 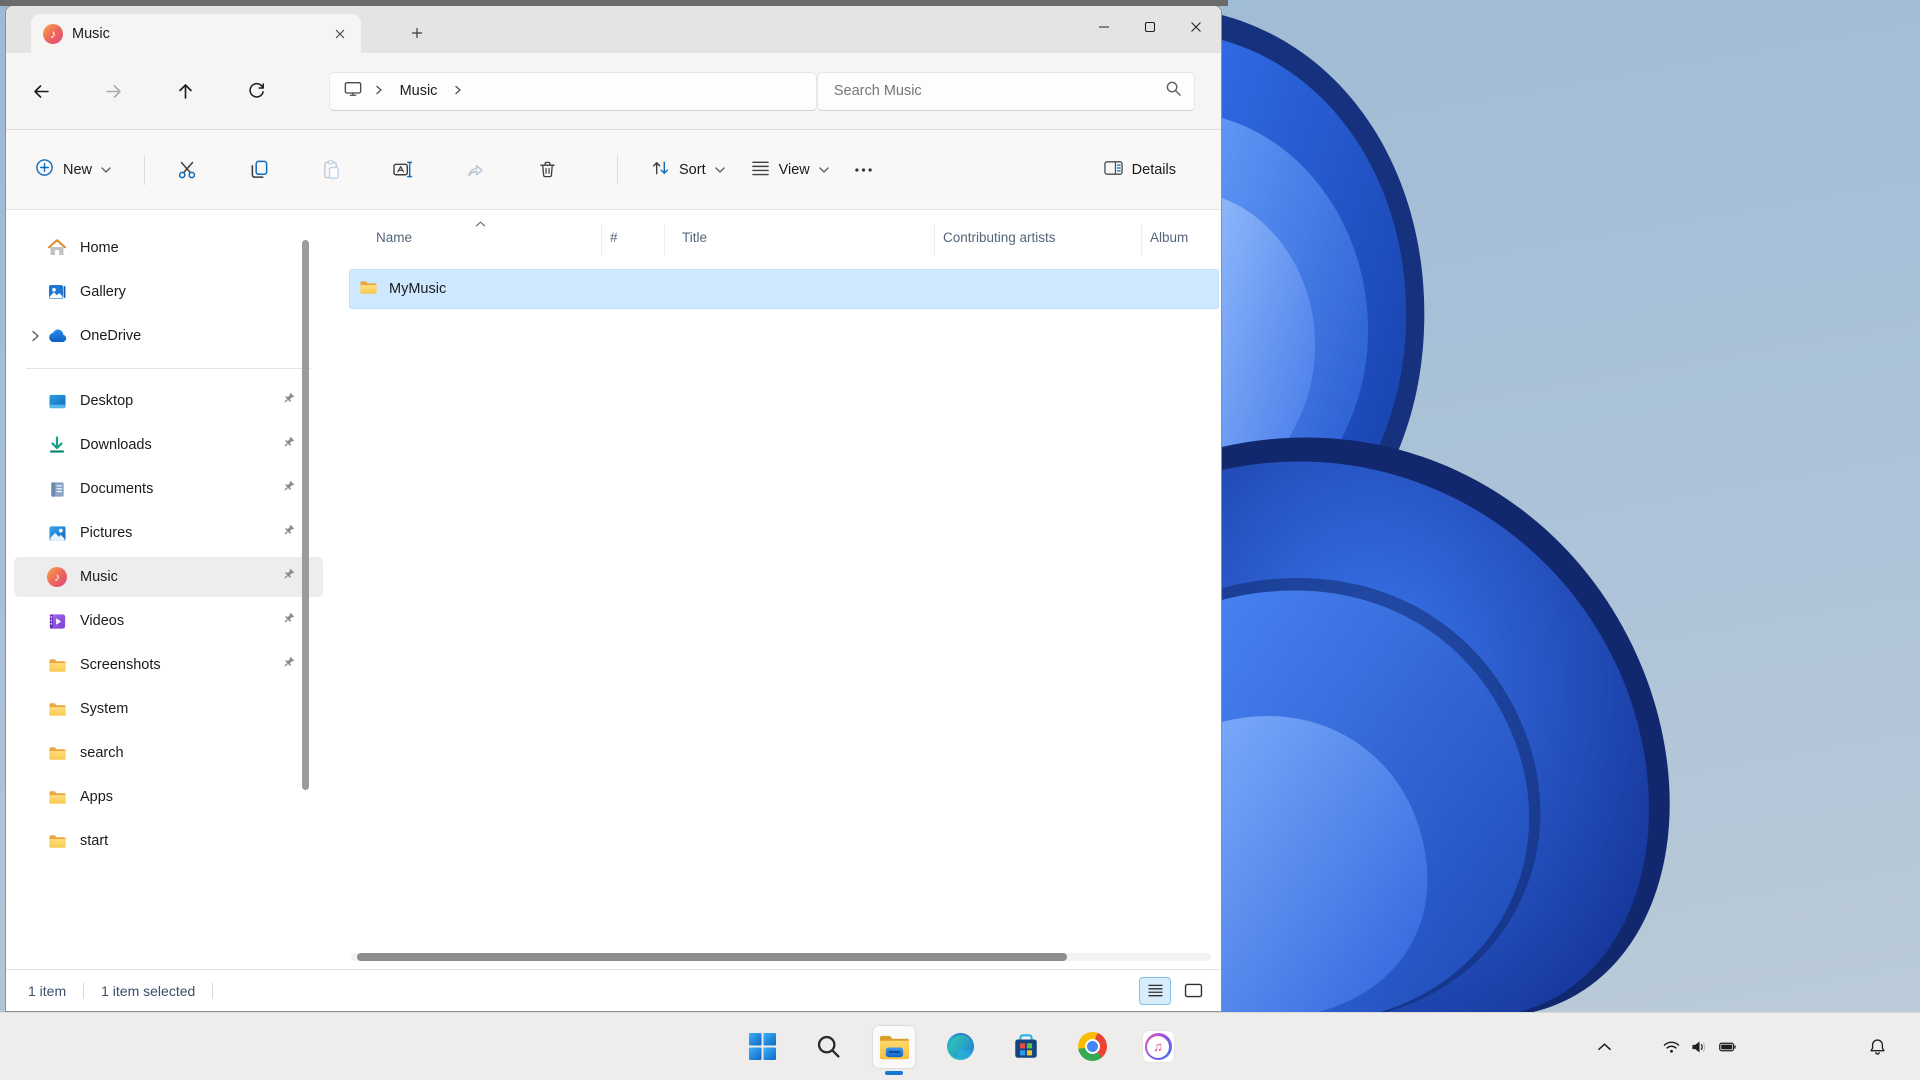 What do you see at coordinates (1026, 1047) in the screenshot?
I see `taskbar-microsoft-store-button` at bounding box center [1026, 1047].